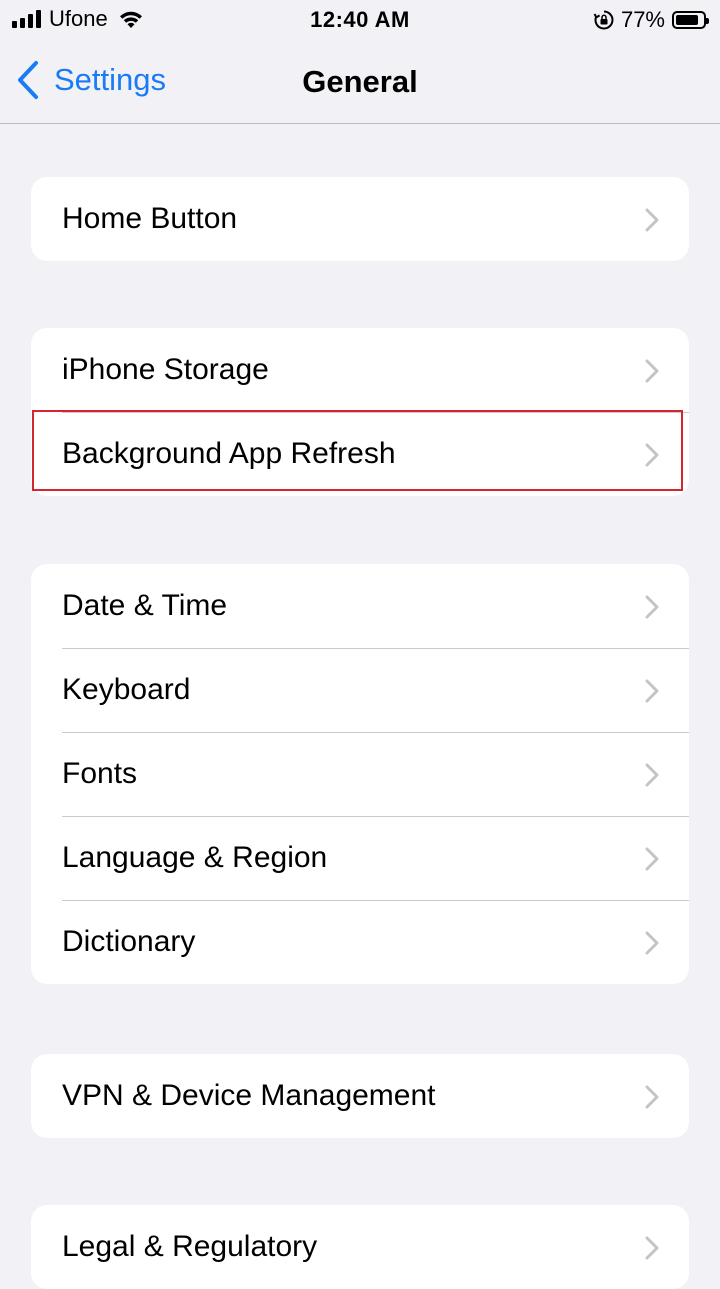 This screenshot has width=720, height=1289. I want to click on battery-percent: 77%, so click(642, 19).